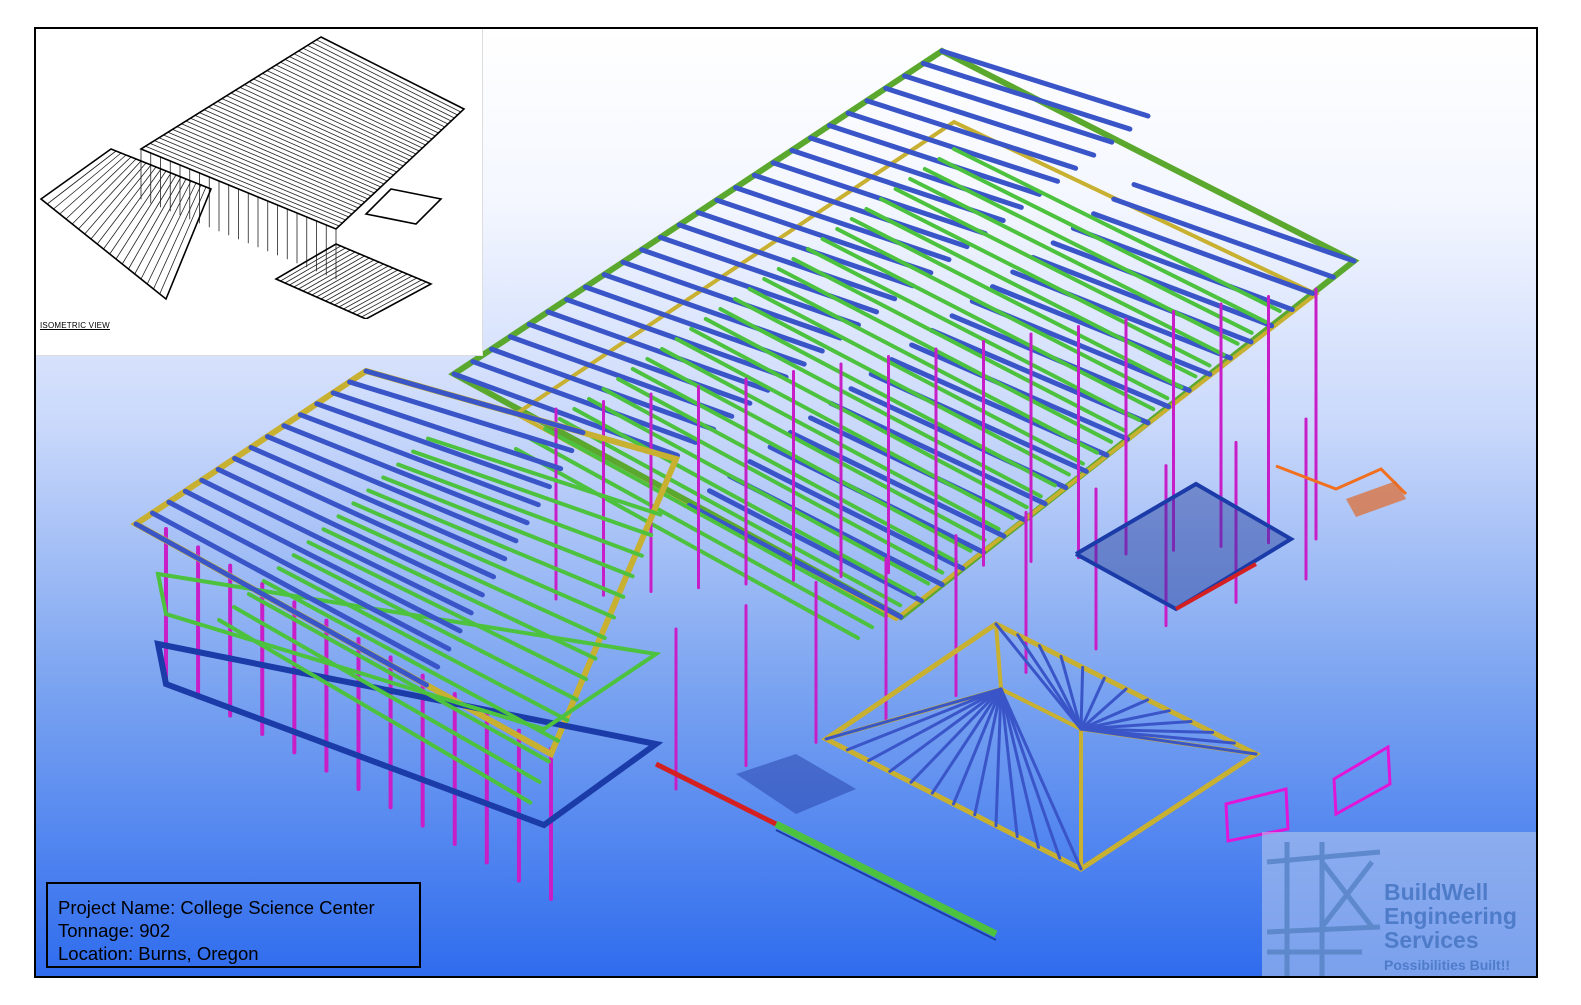  What do you see at coordinates (1041, 746) in the screenshot?
I see `canopy-structure` at bounding box center [1041, 746].